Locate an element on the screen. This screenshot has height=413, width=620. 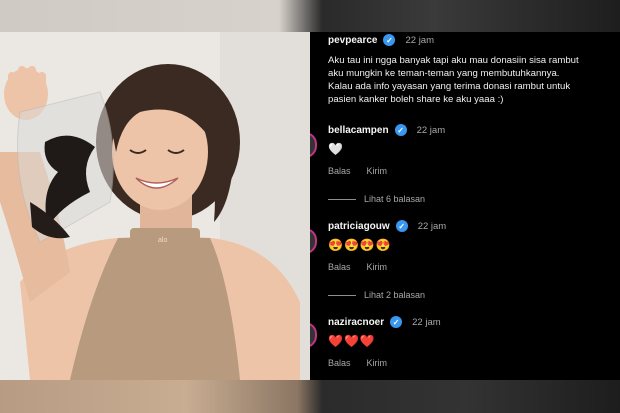
comment-item: naziracnoer ✓ 22 jam ❤️❤️❤️ Balas Kirim is located at coordinates (473, 342).